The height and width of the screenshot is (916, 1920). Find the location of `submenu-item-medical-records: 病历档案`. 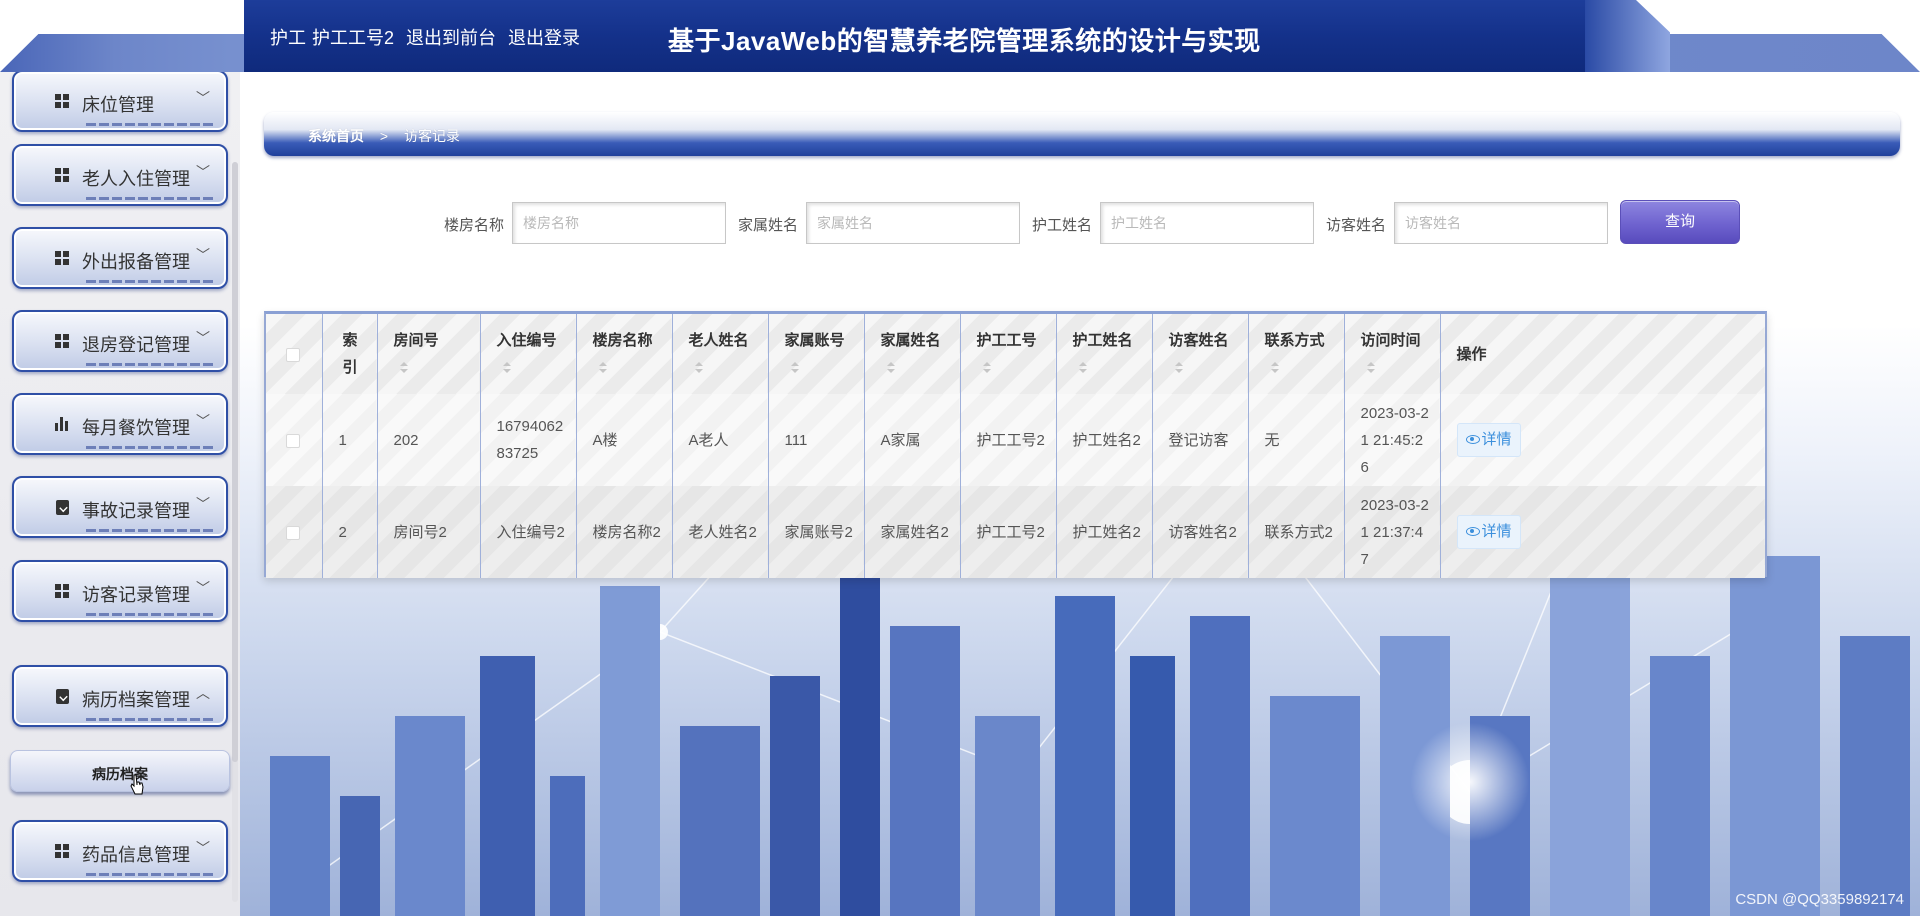

submenu-item-medical-records: 病历档案 is located at coordinates (120, 771).